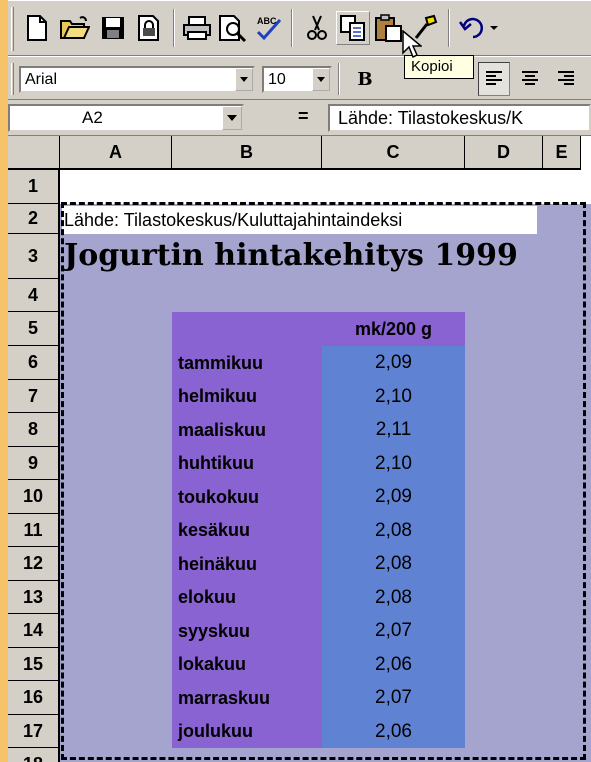 This screenshot has height=762, width=591. I want to click on column-header-c: C, so click(393, 153).